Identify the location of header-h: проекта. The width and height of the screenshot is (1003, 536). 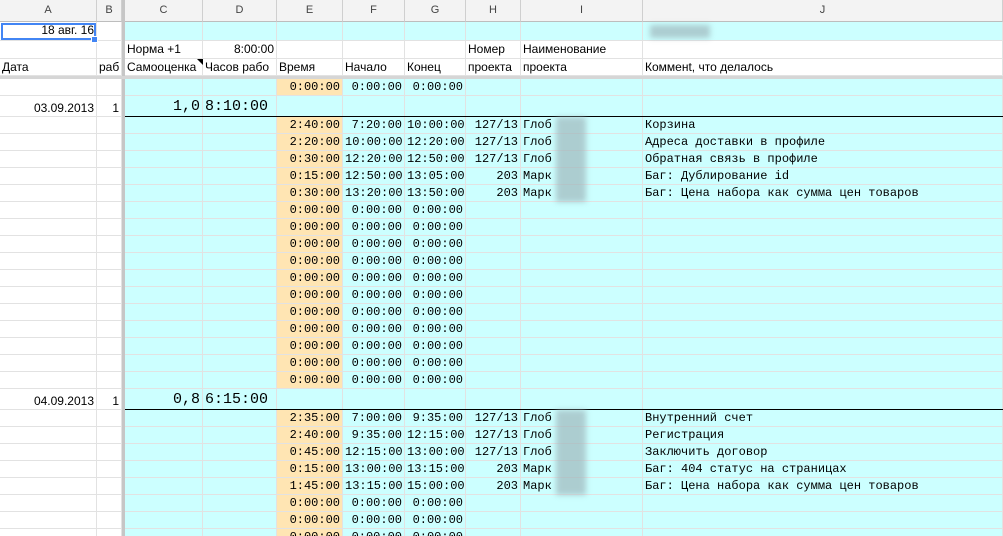
(493, 67).